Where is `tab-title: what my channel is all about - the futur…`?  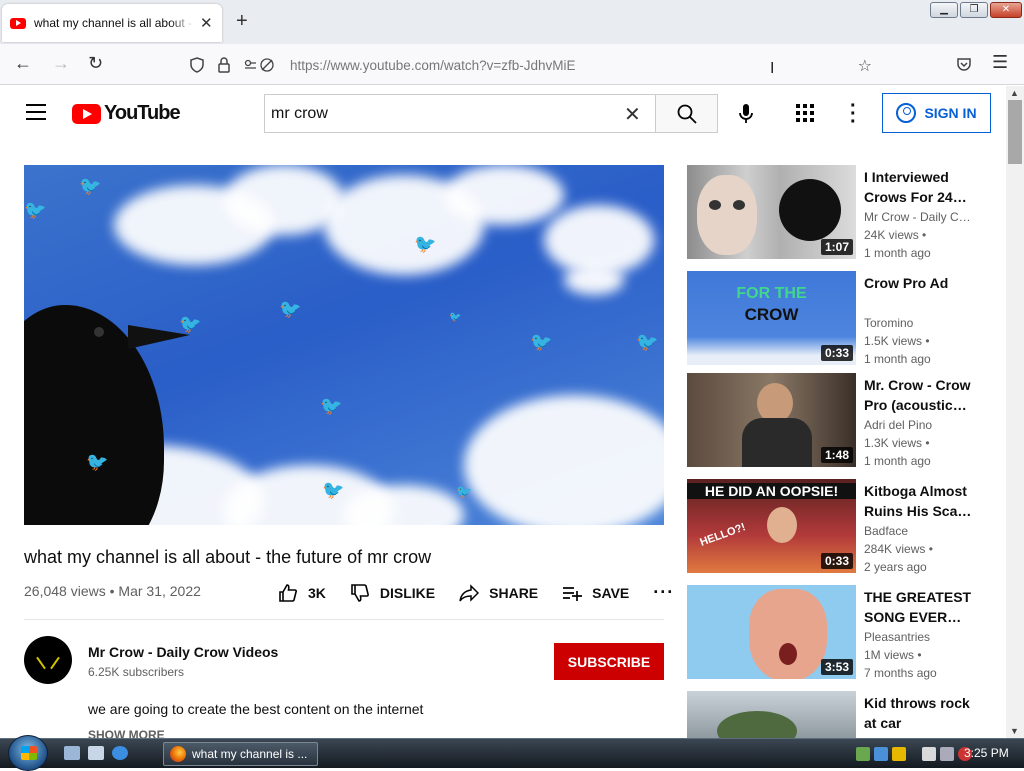
tab-title: what my channel is all about - the futur… is located at coordinates (114, 23).